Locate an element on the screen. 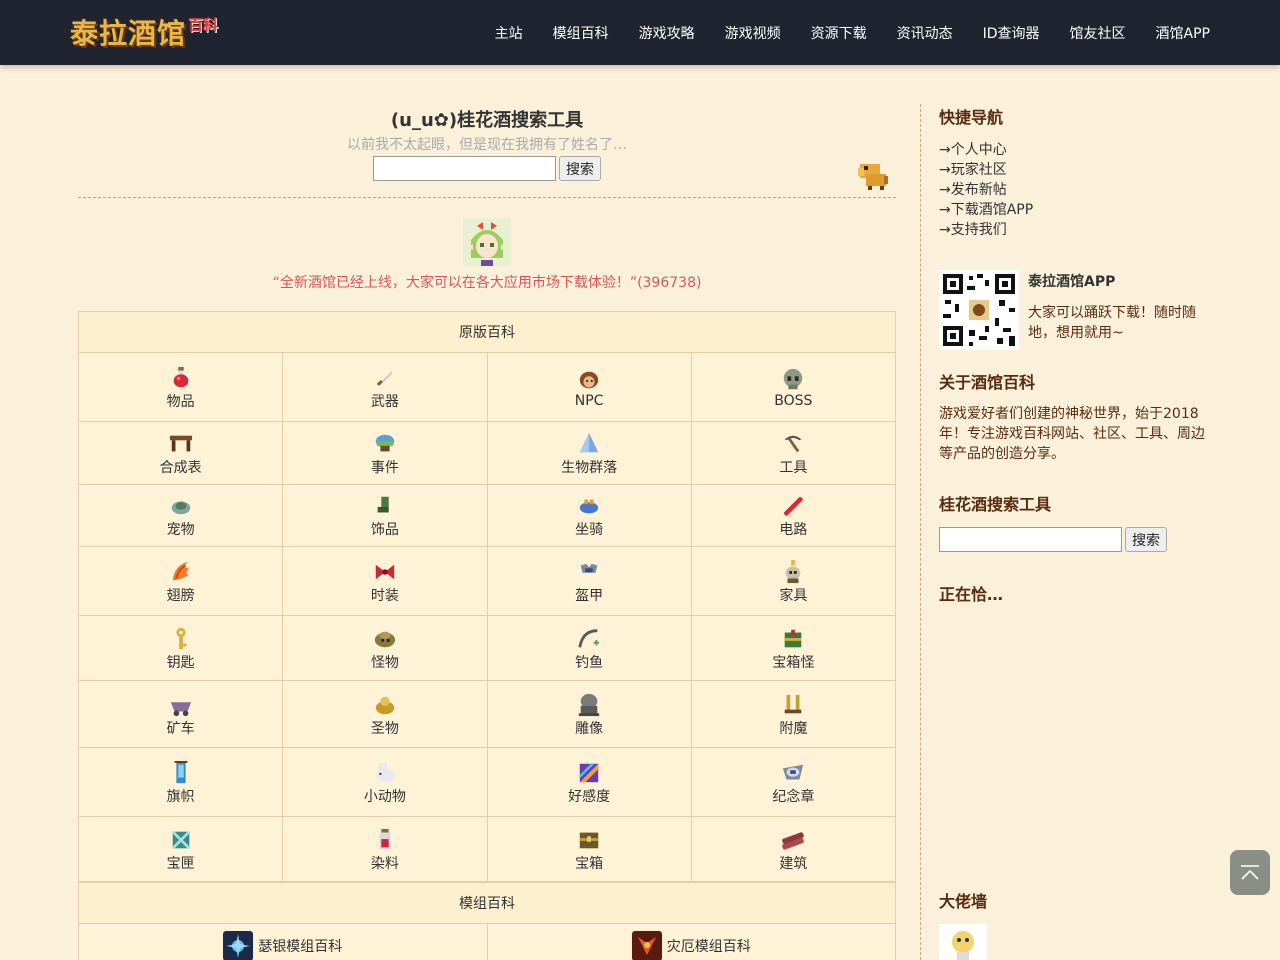 The image size is (1280, 960). category-cell: 合成表 is located at coordinates (180, 453).